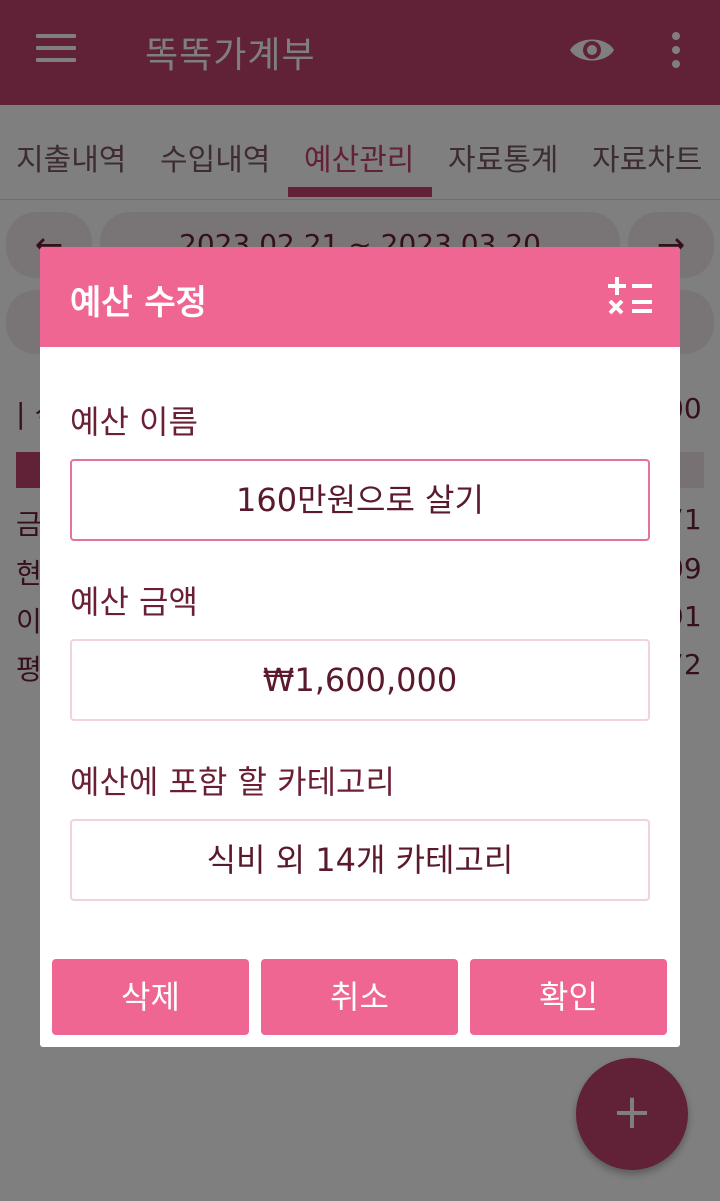  What do you see at coordinates (360, 680) in the screenshot?
I see `budget-amount-input: ₩1,600,000` at bounding box center [360, 680].